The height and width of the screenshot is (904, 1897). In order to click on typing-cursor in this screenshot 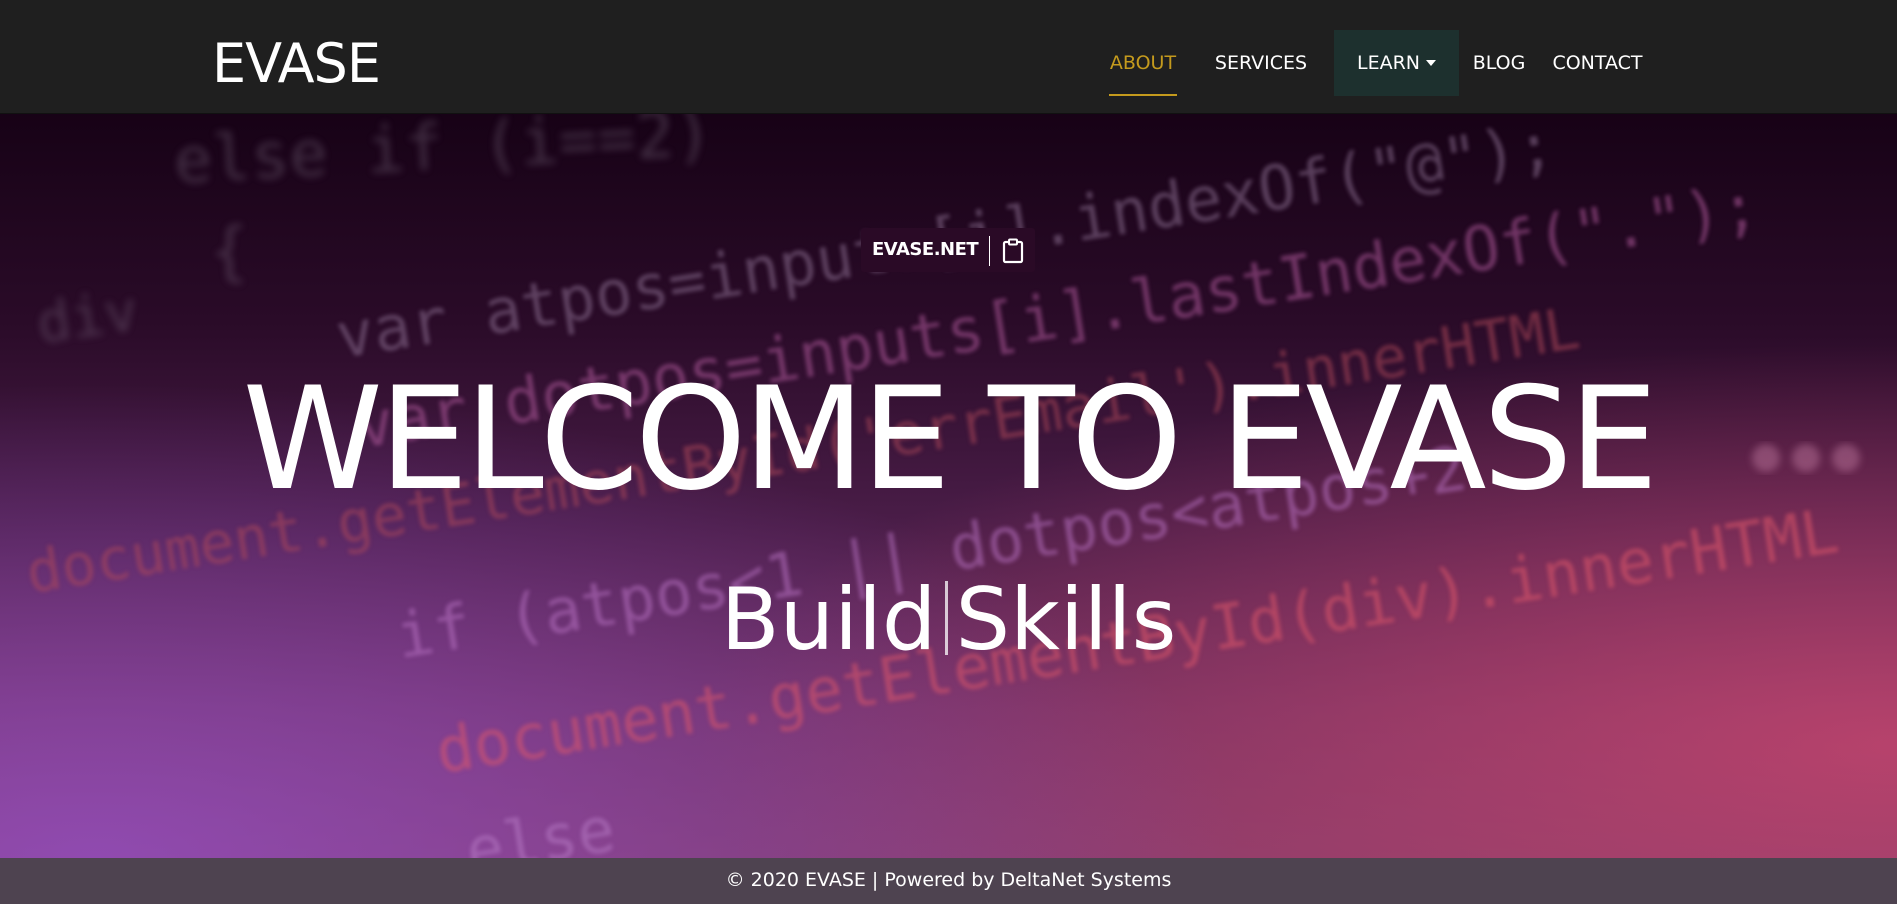, I will do `click(946, 618)`.